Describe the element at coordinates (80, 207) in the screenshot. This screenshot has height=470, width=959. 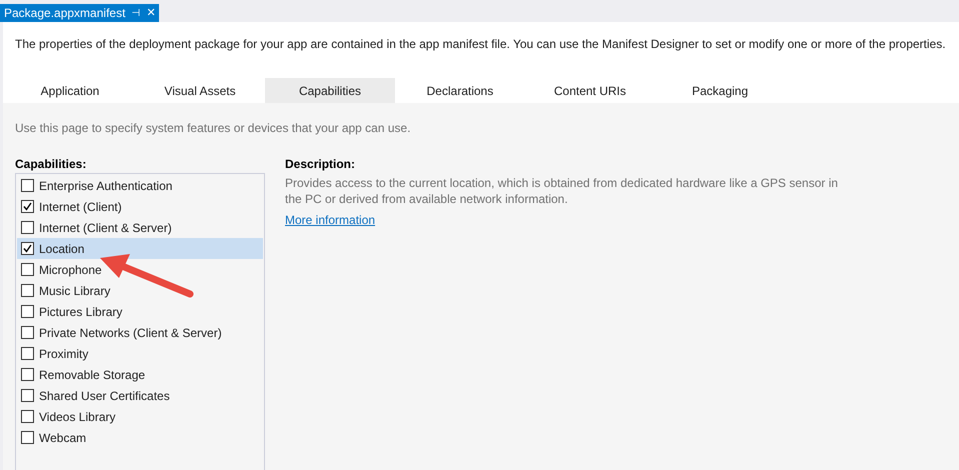
I see `capability-label: Internet (Client)` at that location.